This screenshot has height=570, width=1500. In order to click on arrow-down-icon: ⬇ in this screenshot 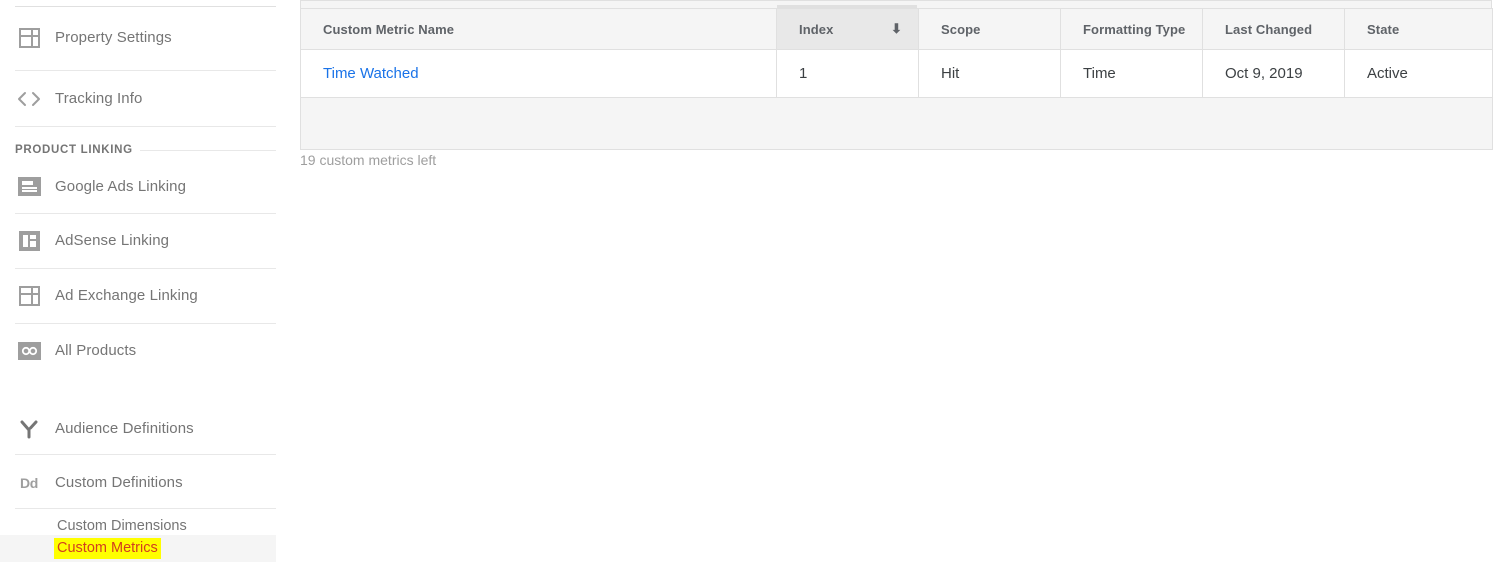, I will do `click(896, 28)`.